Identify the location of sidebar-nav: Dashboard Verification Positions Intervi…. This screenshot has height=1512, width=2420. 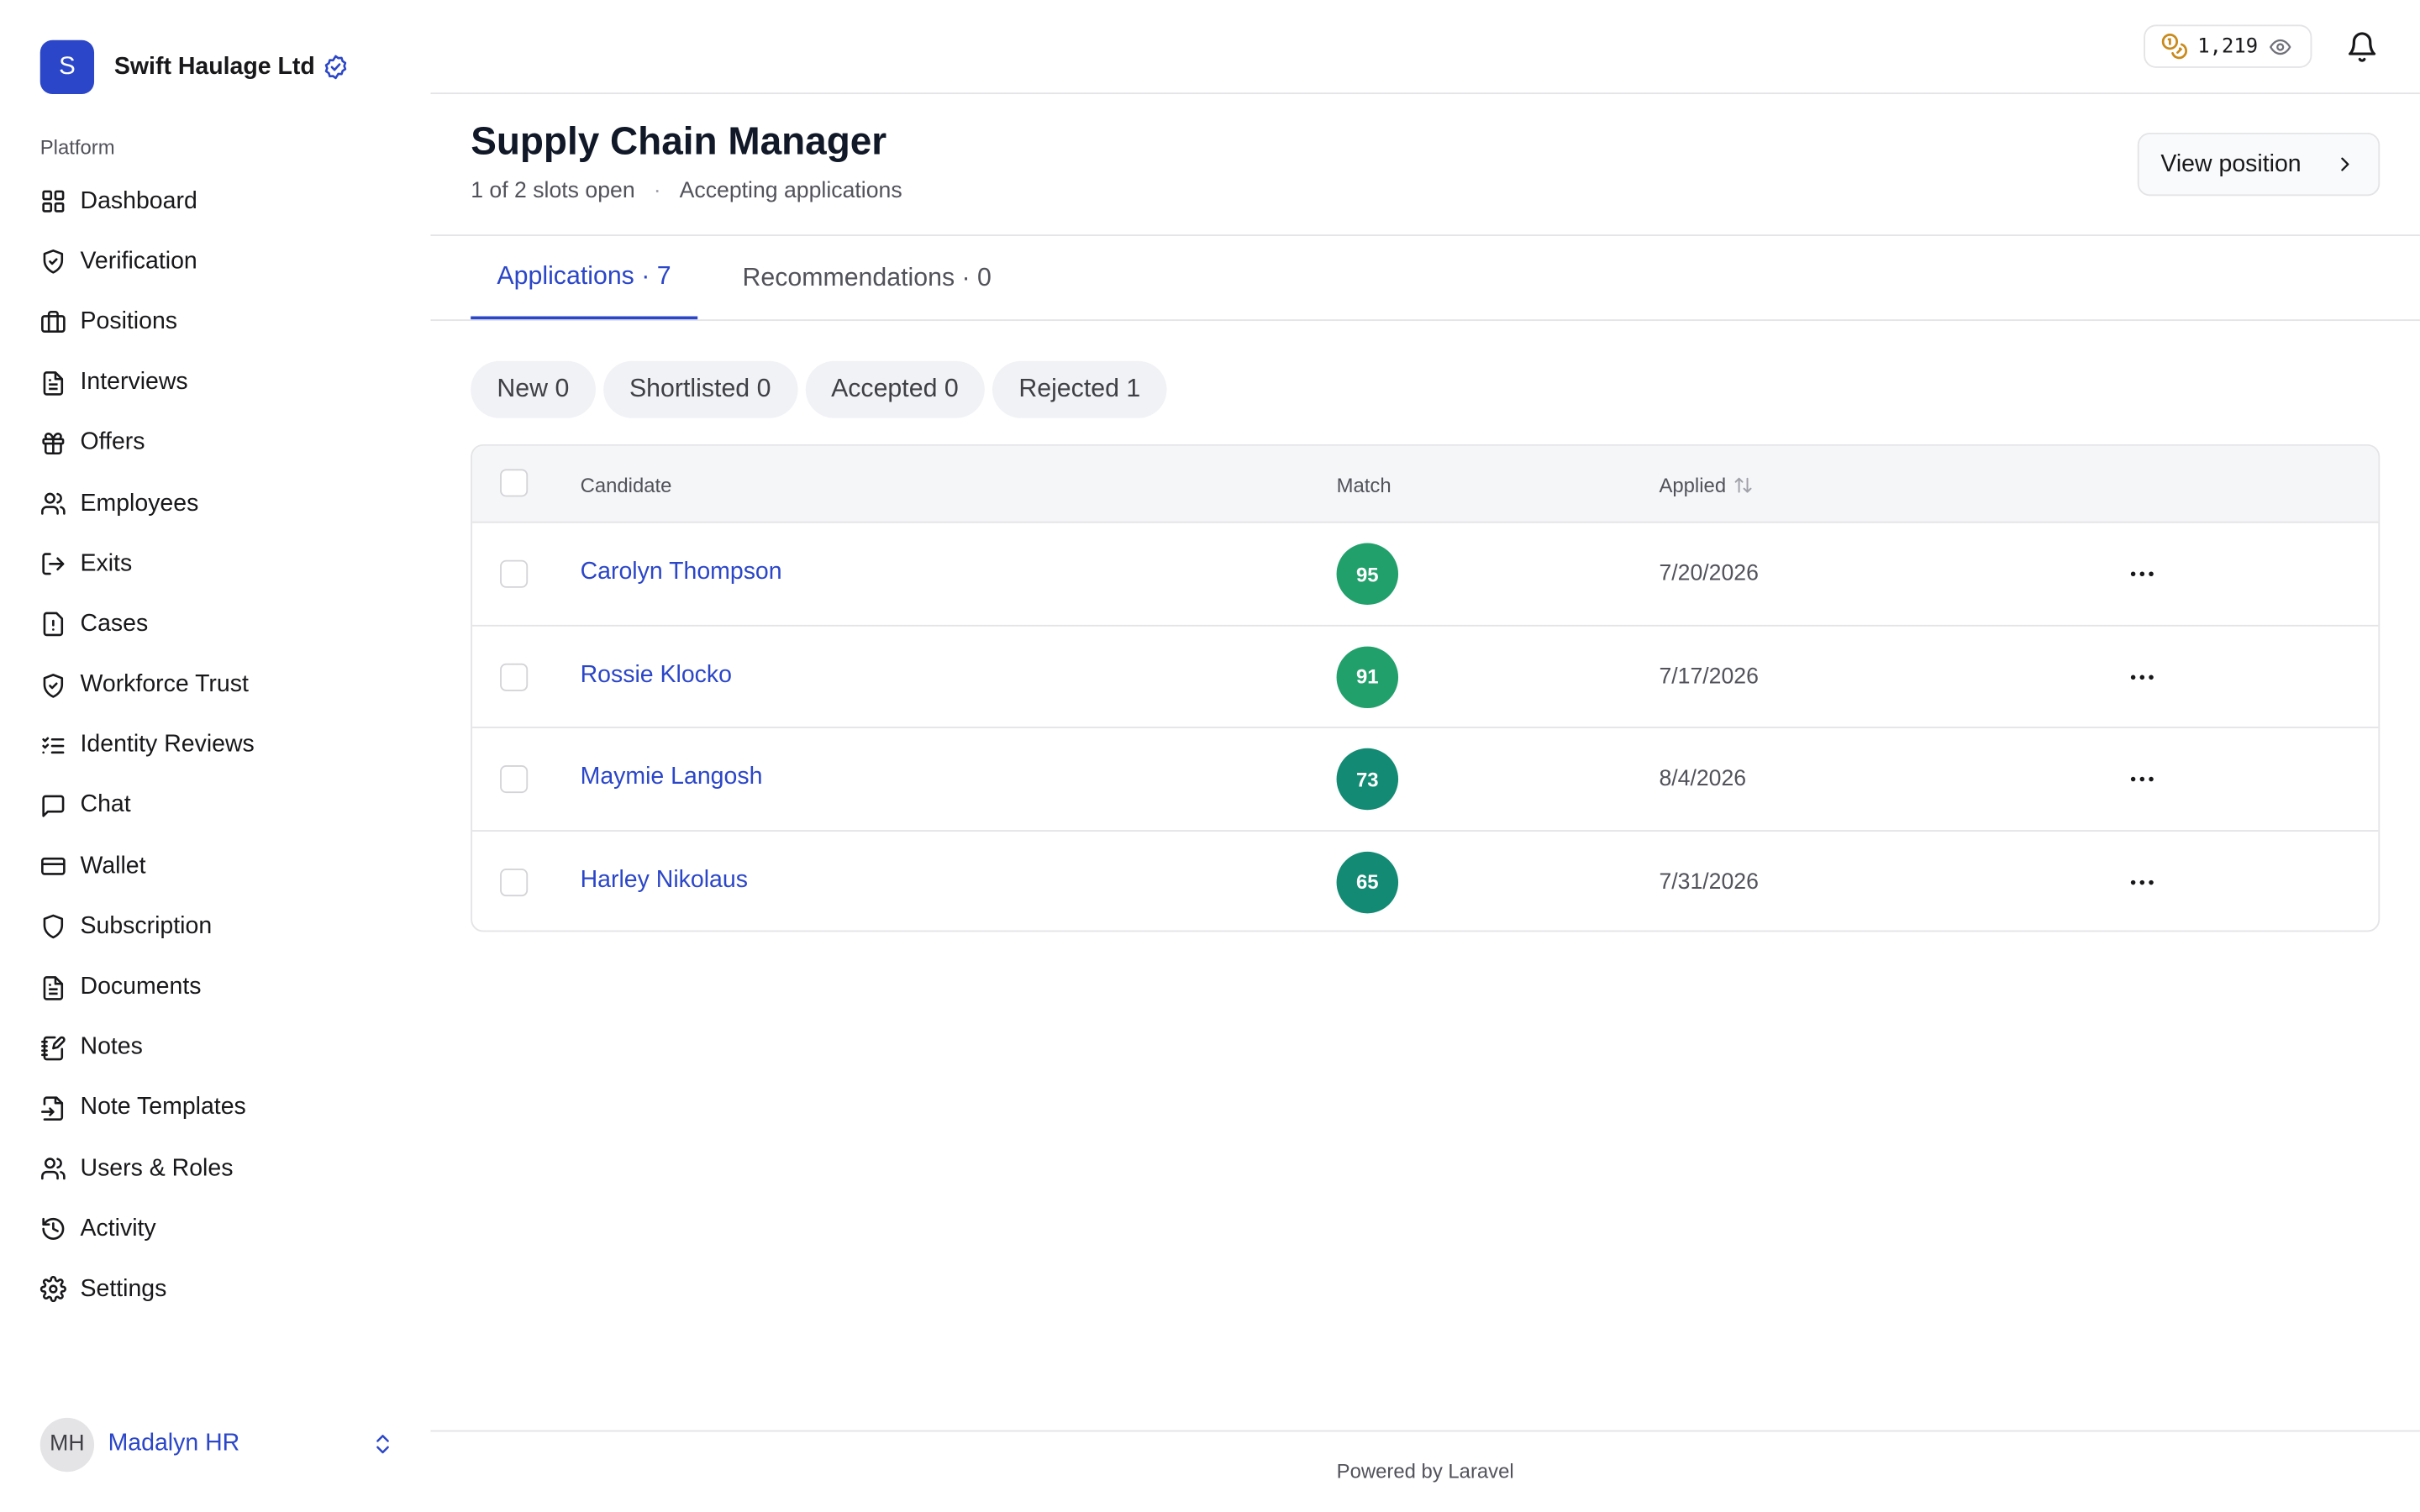
(217, 745).